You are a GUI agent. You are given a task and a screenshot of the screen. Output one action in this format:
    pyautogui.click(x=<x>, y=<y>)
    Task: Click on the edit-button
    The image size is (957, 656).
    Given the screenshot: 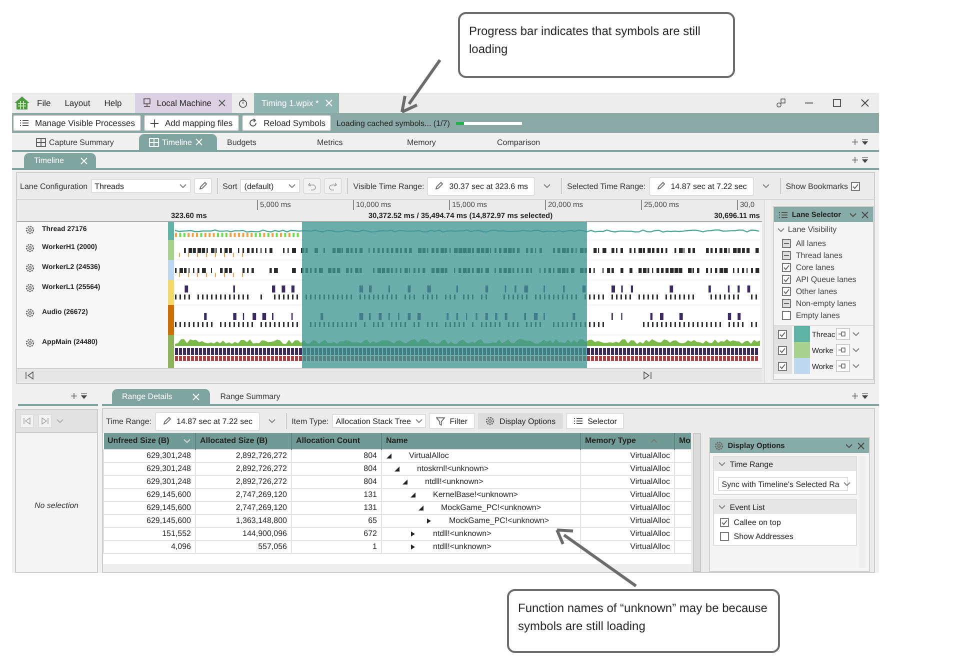 What is the action you would take?
    pyautogui.click(x=203, y=186)
    